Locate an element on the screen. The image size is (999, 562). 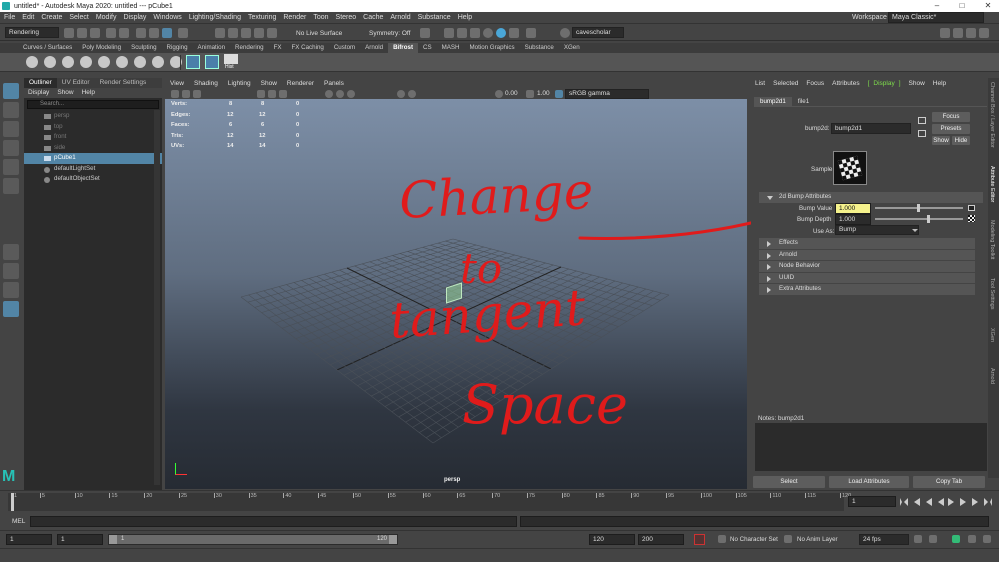
ae-node-name-field: bump2d1 is located at coordinates (871, 128).